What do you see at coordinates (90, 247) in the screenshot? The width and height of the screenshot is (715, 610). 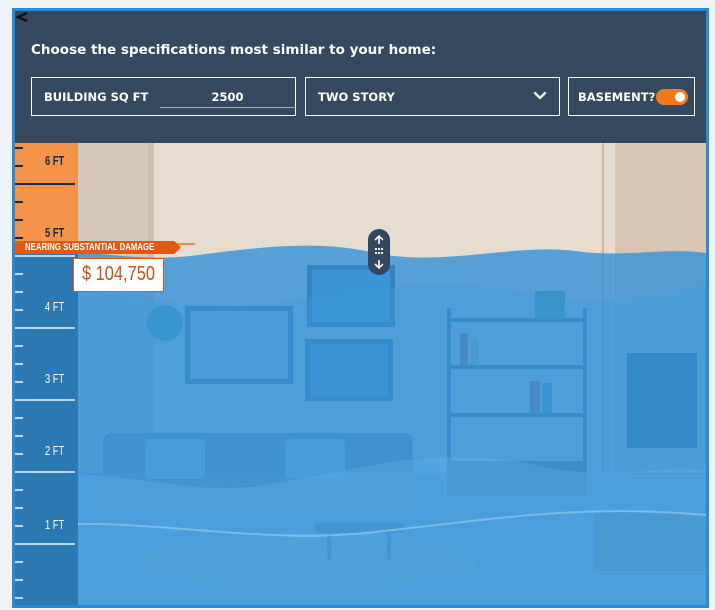 I see `damage-warning-text: NEARING SUBSTANTIAL DAMAGE` at bounding box center [90, 247].